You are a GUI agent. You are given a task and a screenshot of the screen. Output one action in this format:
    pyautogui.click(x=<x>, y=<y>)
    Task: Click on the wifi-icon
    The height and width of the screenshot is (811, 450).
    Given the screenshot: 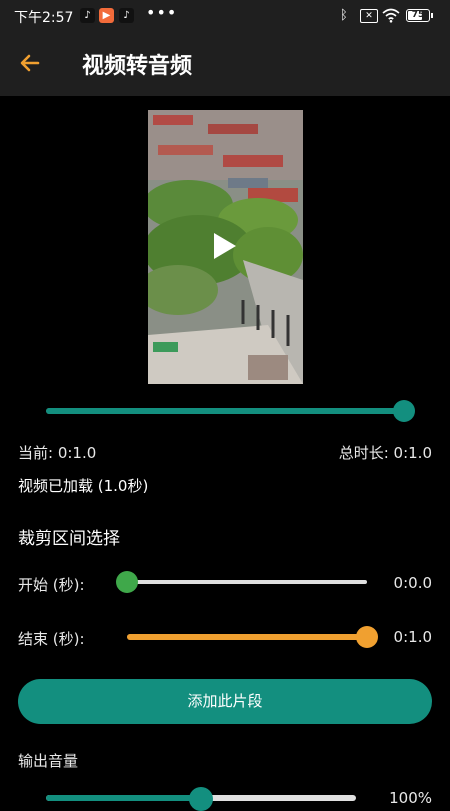 What is the action you would take?
    pyautogui.click(x=391, y=15)
    